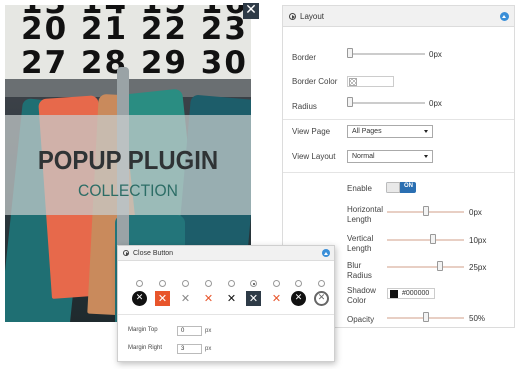 The height and width of the screenshot is (369, 520). What do you see at coordinates (304, 106) in the screenshot?
I see `radius-label: Radius` at bounding box center [304, 106].